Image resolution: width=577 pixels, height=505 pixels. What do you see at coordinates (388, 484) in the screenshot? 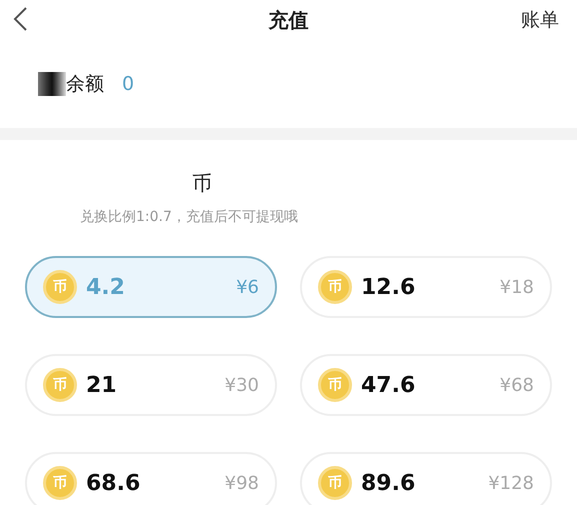
I see `coin-amount: 89.6` at bounding box center [388, 484].